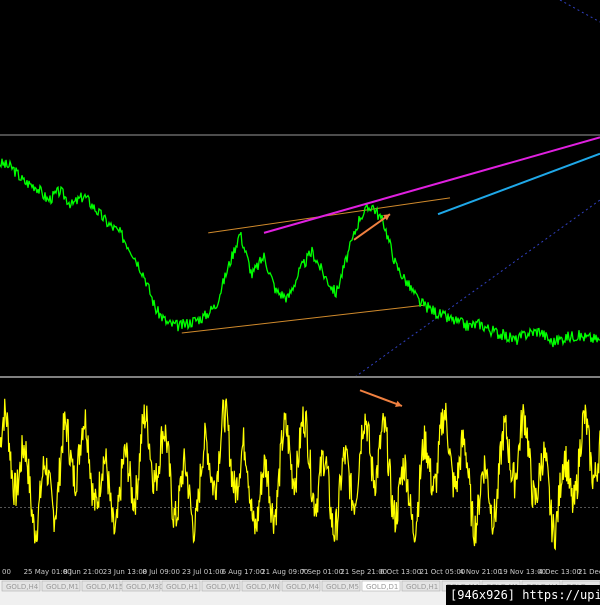  I want to click on symbol-tab: GOLD,W1, so click(221, 586).